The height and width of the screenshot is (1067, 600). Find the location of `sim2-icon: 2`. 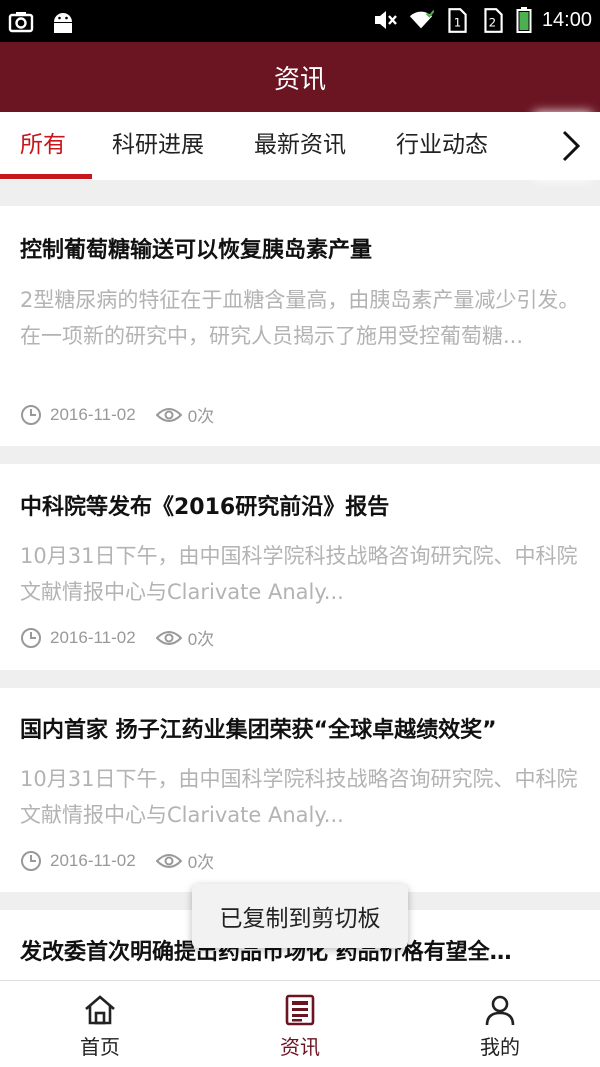

sim2-icon: 2 is located at coordinates (493, 20).